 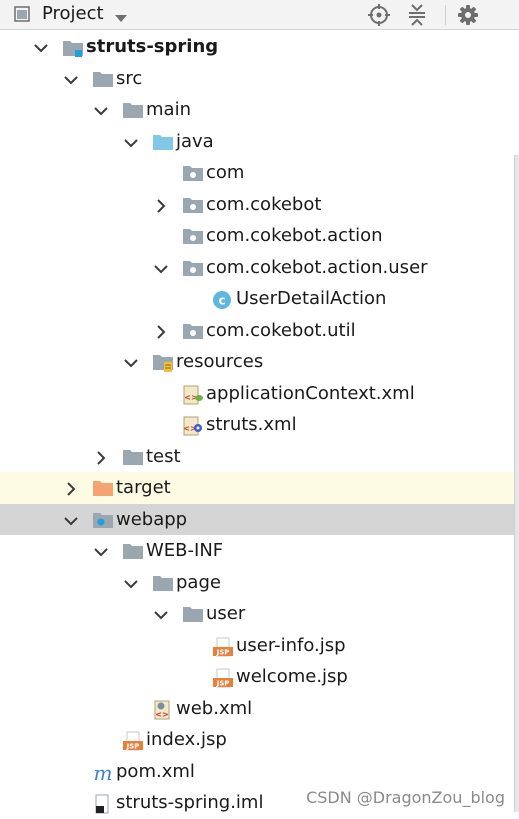 What do you see at coordinates (311, 298) in the screenshot?
I see `tree-node-label: UserDetailAction` at bounding box center [311, 298].